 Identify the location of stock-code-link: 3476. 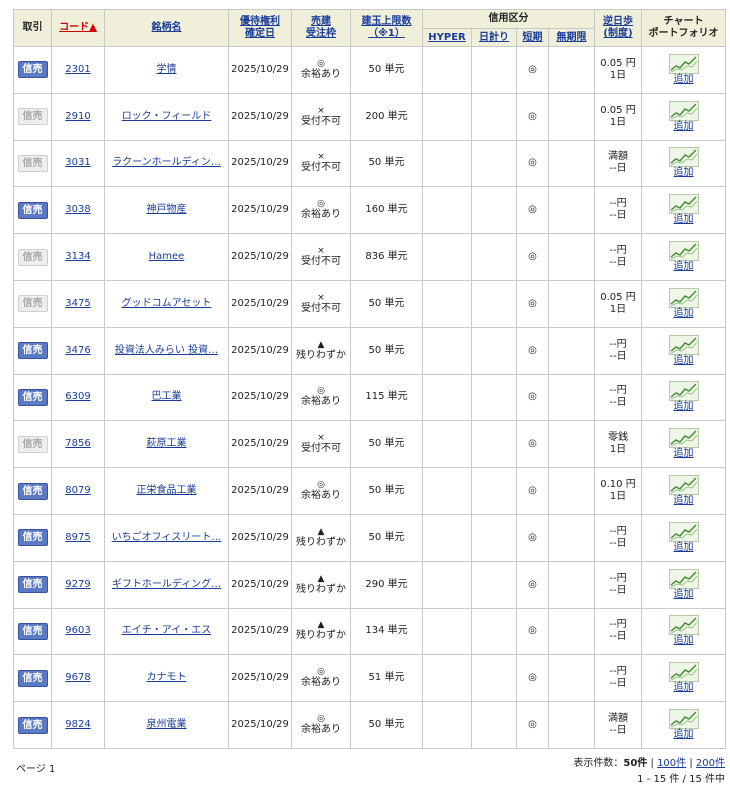
(77, 350).